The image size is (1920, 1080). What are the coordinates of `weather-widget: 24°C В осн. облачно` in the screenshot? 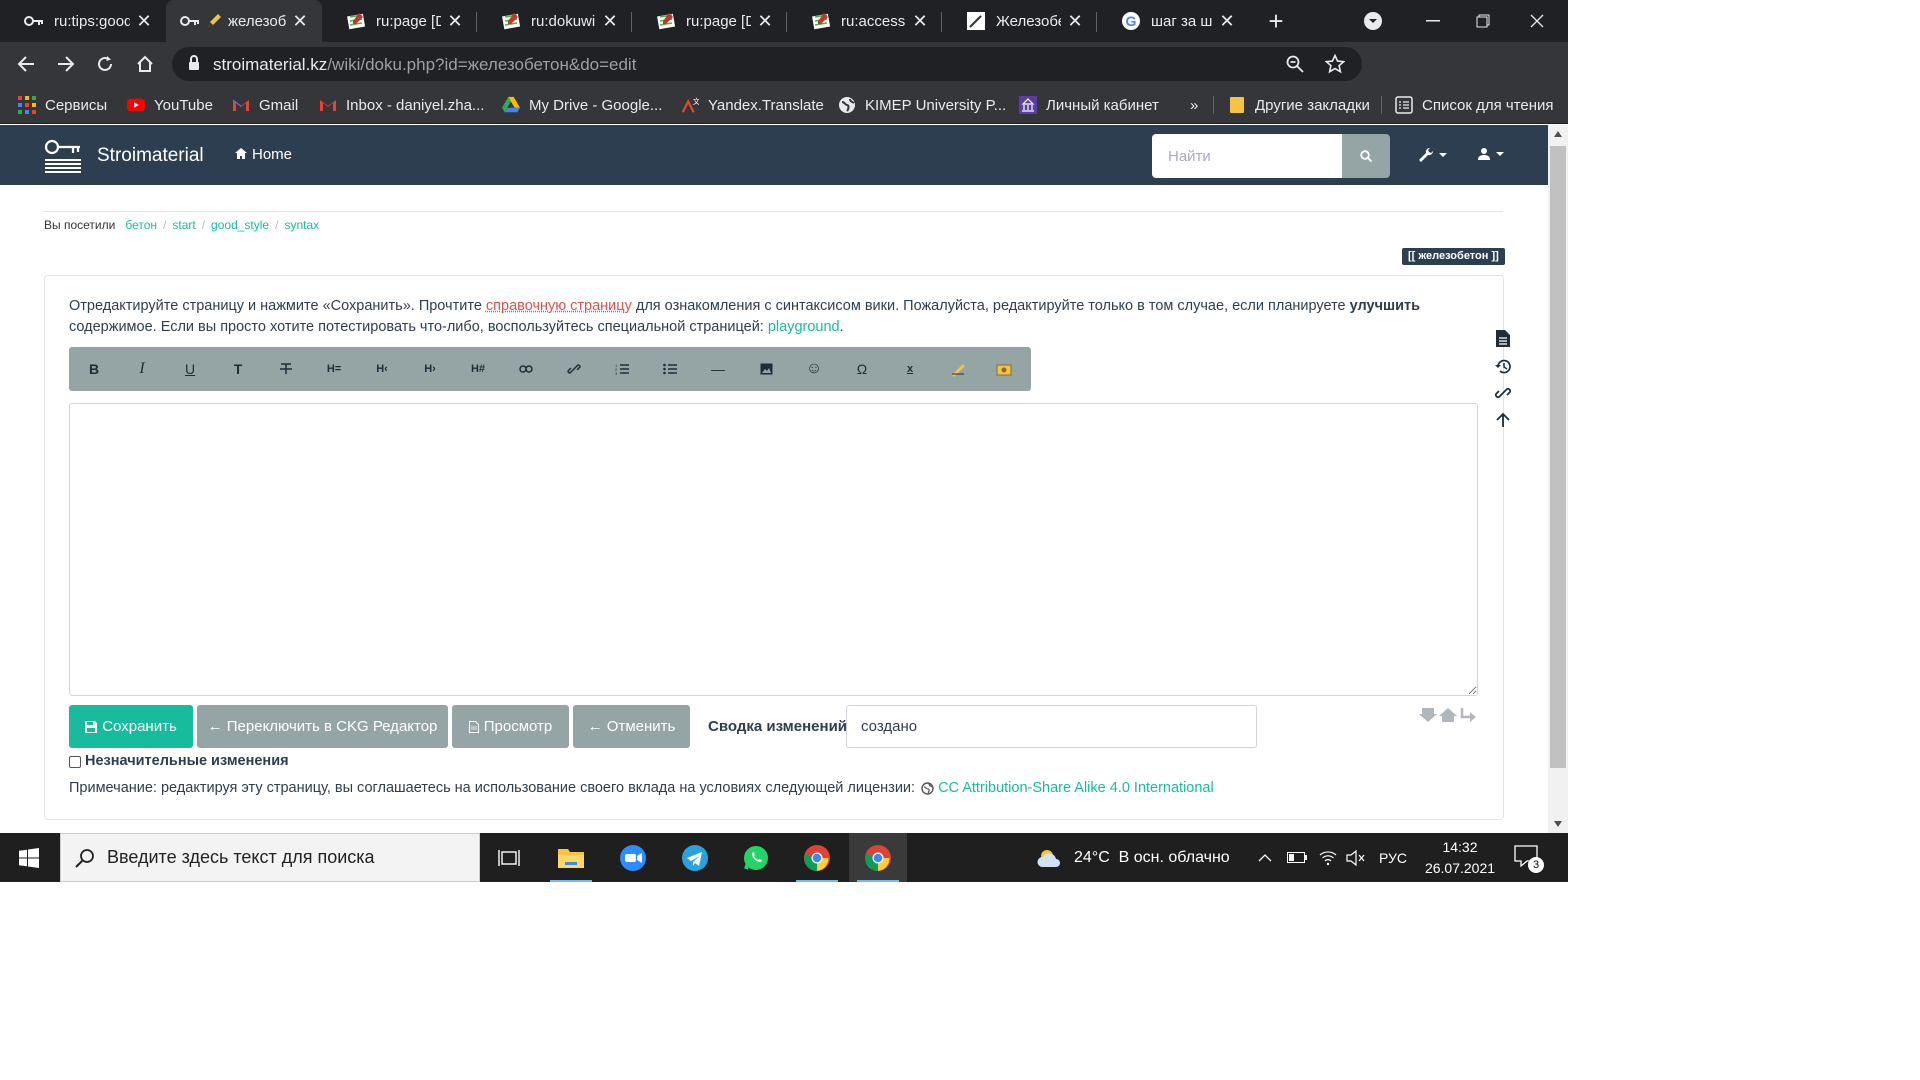 It's located at (1133, 857).